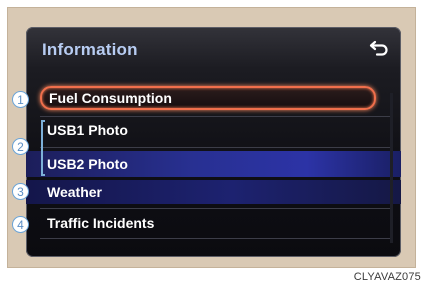 The image size is (424, 290). Describe the element at coordinates (20, 99) in the screenshot. I see `callout-1: 1` at that location.